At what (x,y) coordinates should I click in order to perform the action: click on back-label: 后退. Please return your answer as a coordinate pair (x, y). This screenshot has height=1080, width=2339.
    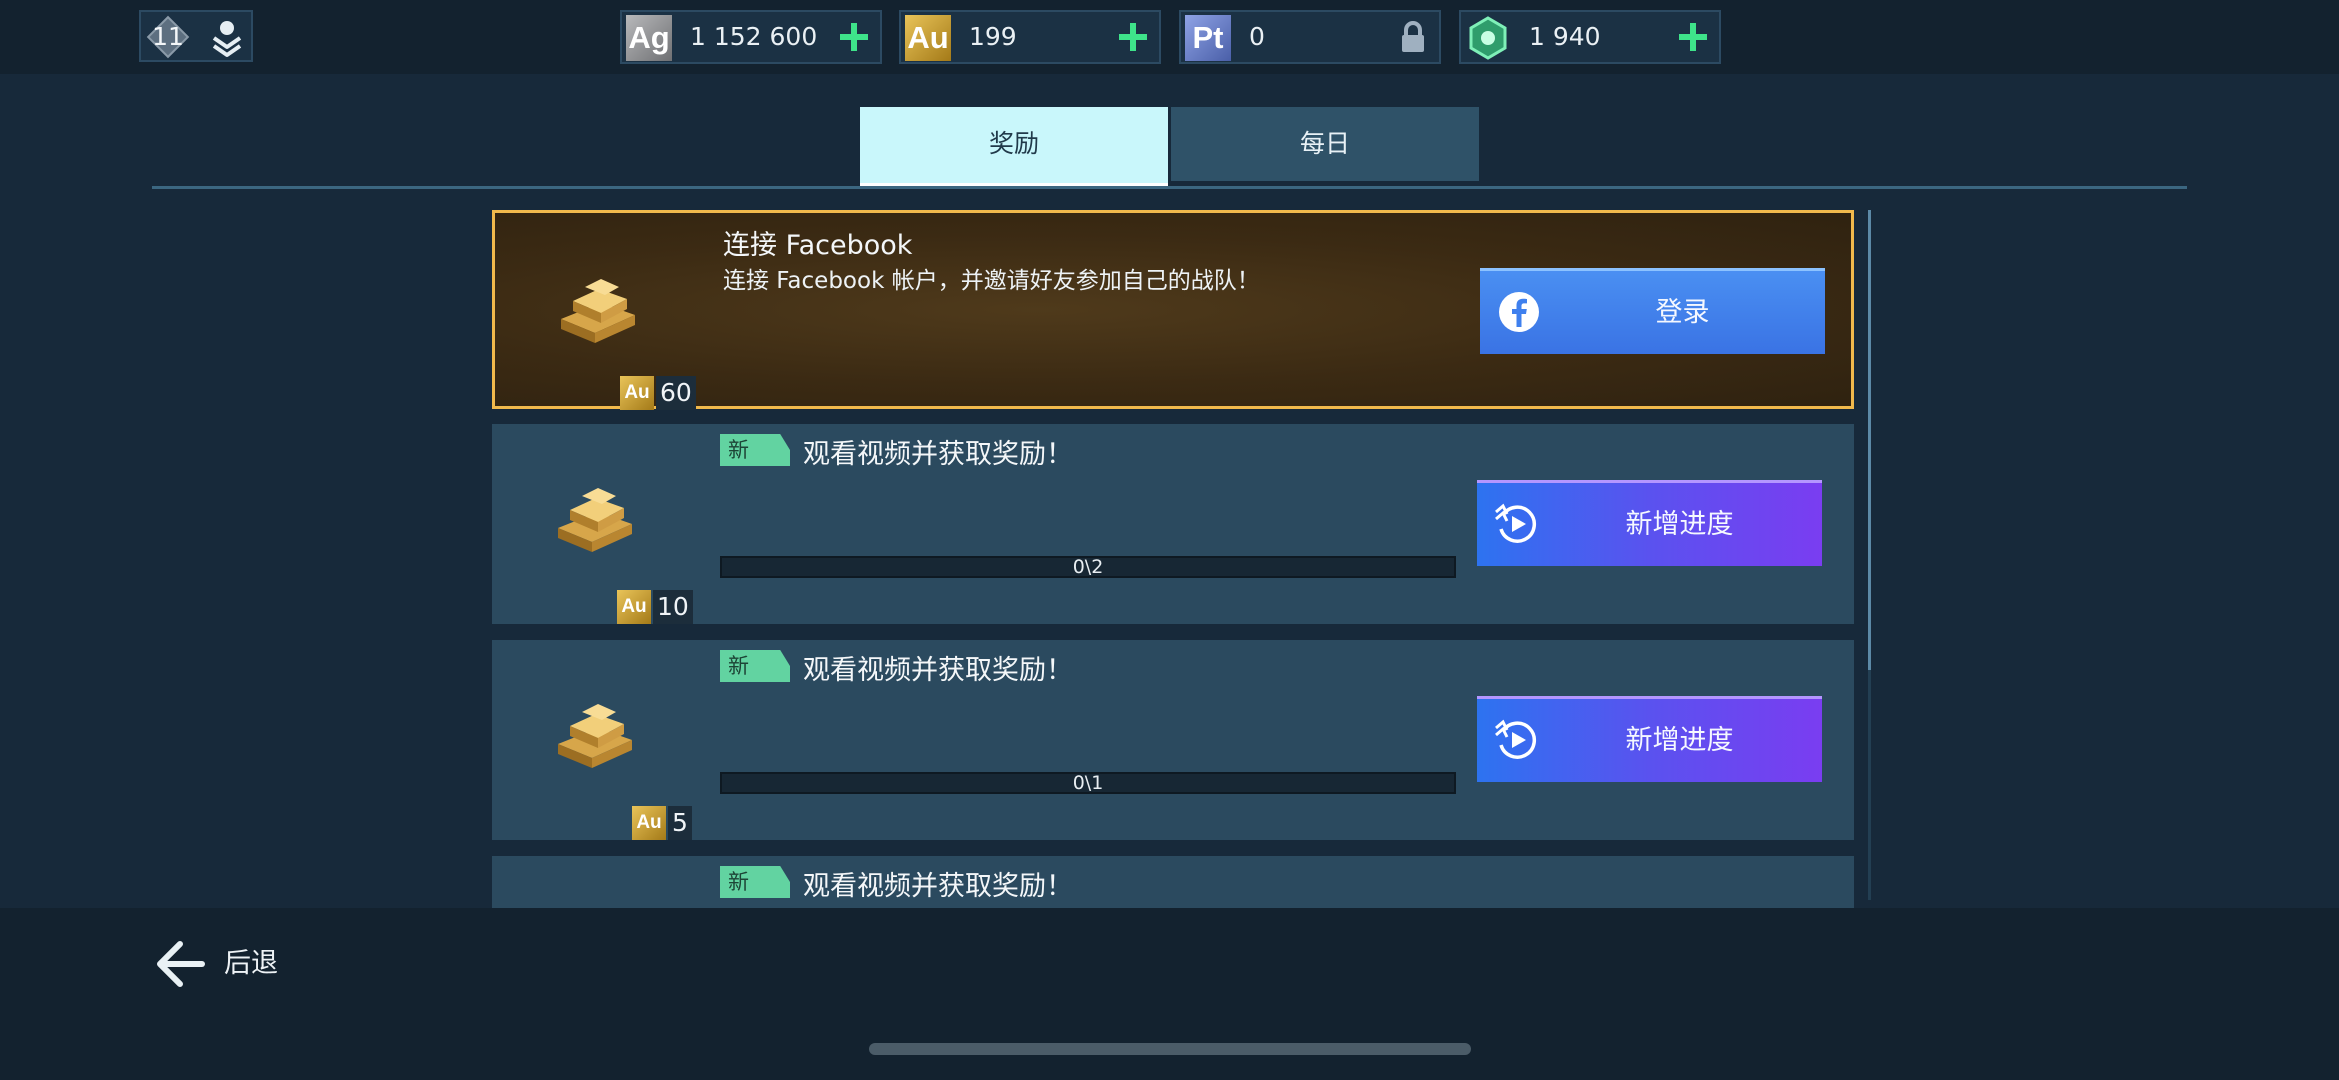
    Looking at the image, I should click on (251, 963).